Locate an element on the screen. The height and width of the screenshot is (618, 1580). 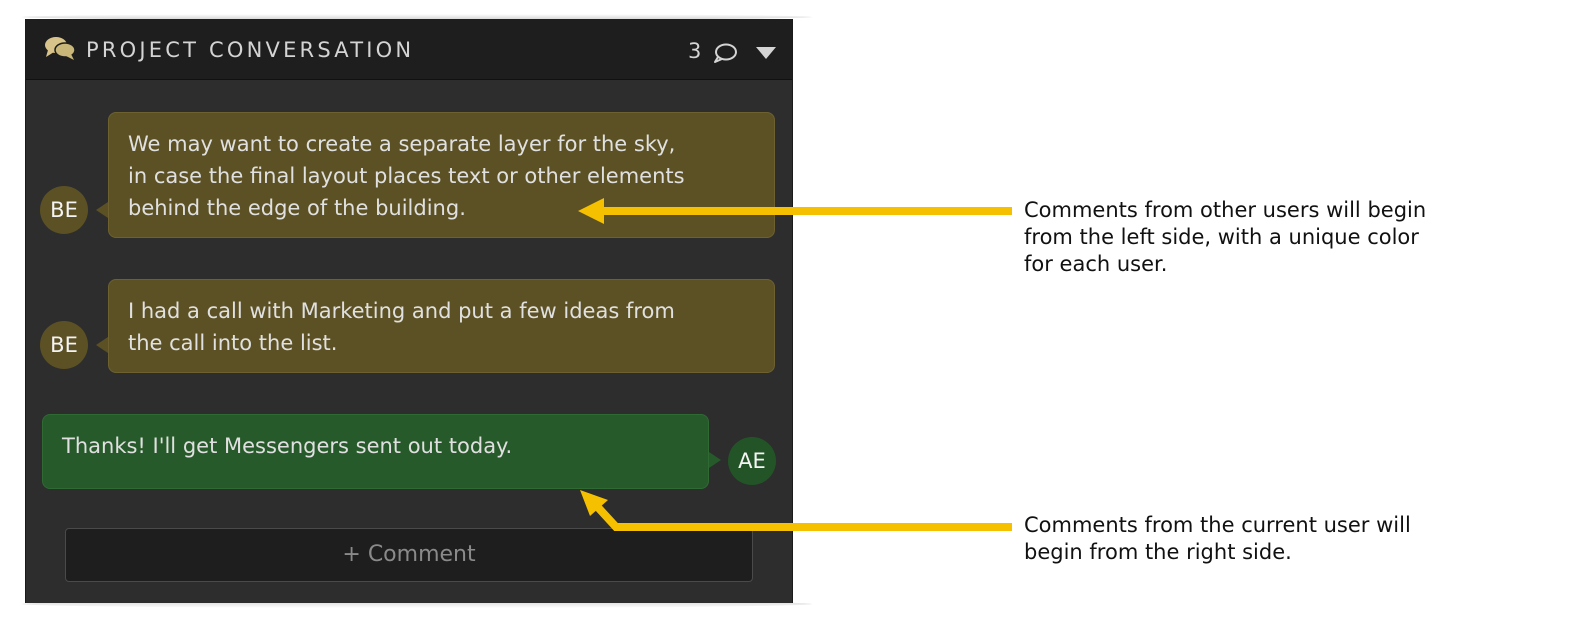
annotation-arrow-left is located at coordinates (795, 211).